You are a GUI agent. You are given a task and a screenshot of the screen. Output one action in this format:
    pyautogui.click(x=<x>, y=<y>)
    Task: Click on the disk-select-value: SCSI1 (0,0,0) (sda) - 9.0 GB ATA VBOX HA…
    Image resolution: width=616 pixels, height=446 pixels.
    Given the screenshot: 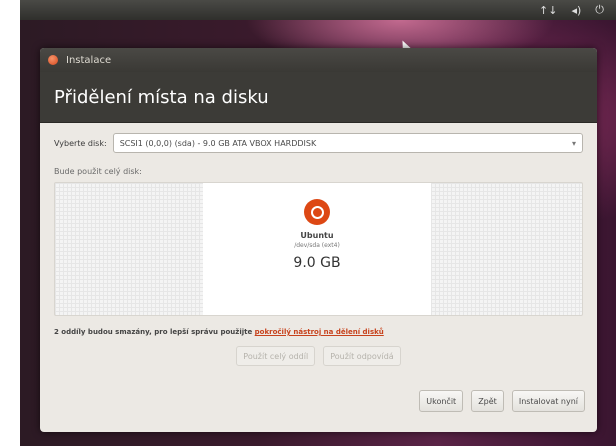 What is the action you would take?
    pyautogui.click(x=218, y=143)
    